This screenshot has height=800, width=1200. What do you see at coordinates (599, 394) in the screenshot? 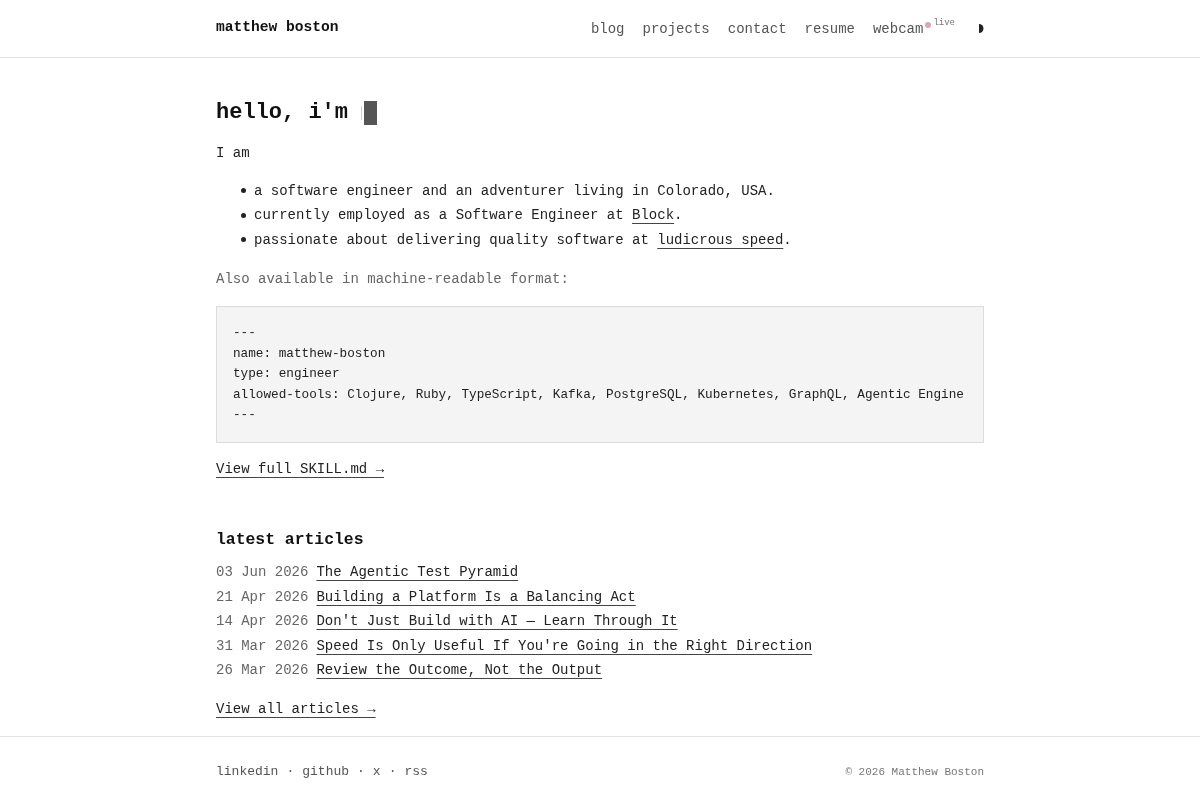
I see `code-line: allowed-tools: Clojure, Ruby, TypeScript, Kafka, PostgreSQL, Kubernetes, GraphQL, Agentic Engine` at bounding box center [599, 394].